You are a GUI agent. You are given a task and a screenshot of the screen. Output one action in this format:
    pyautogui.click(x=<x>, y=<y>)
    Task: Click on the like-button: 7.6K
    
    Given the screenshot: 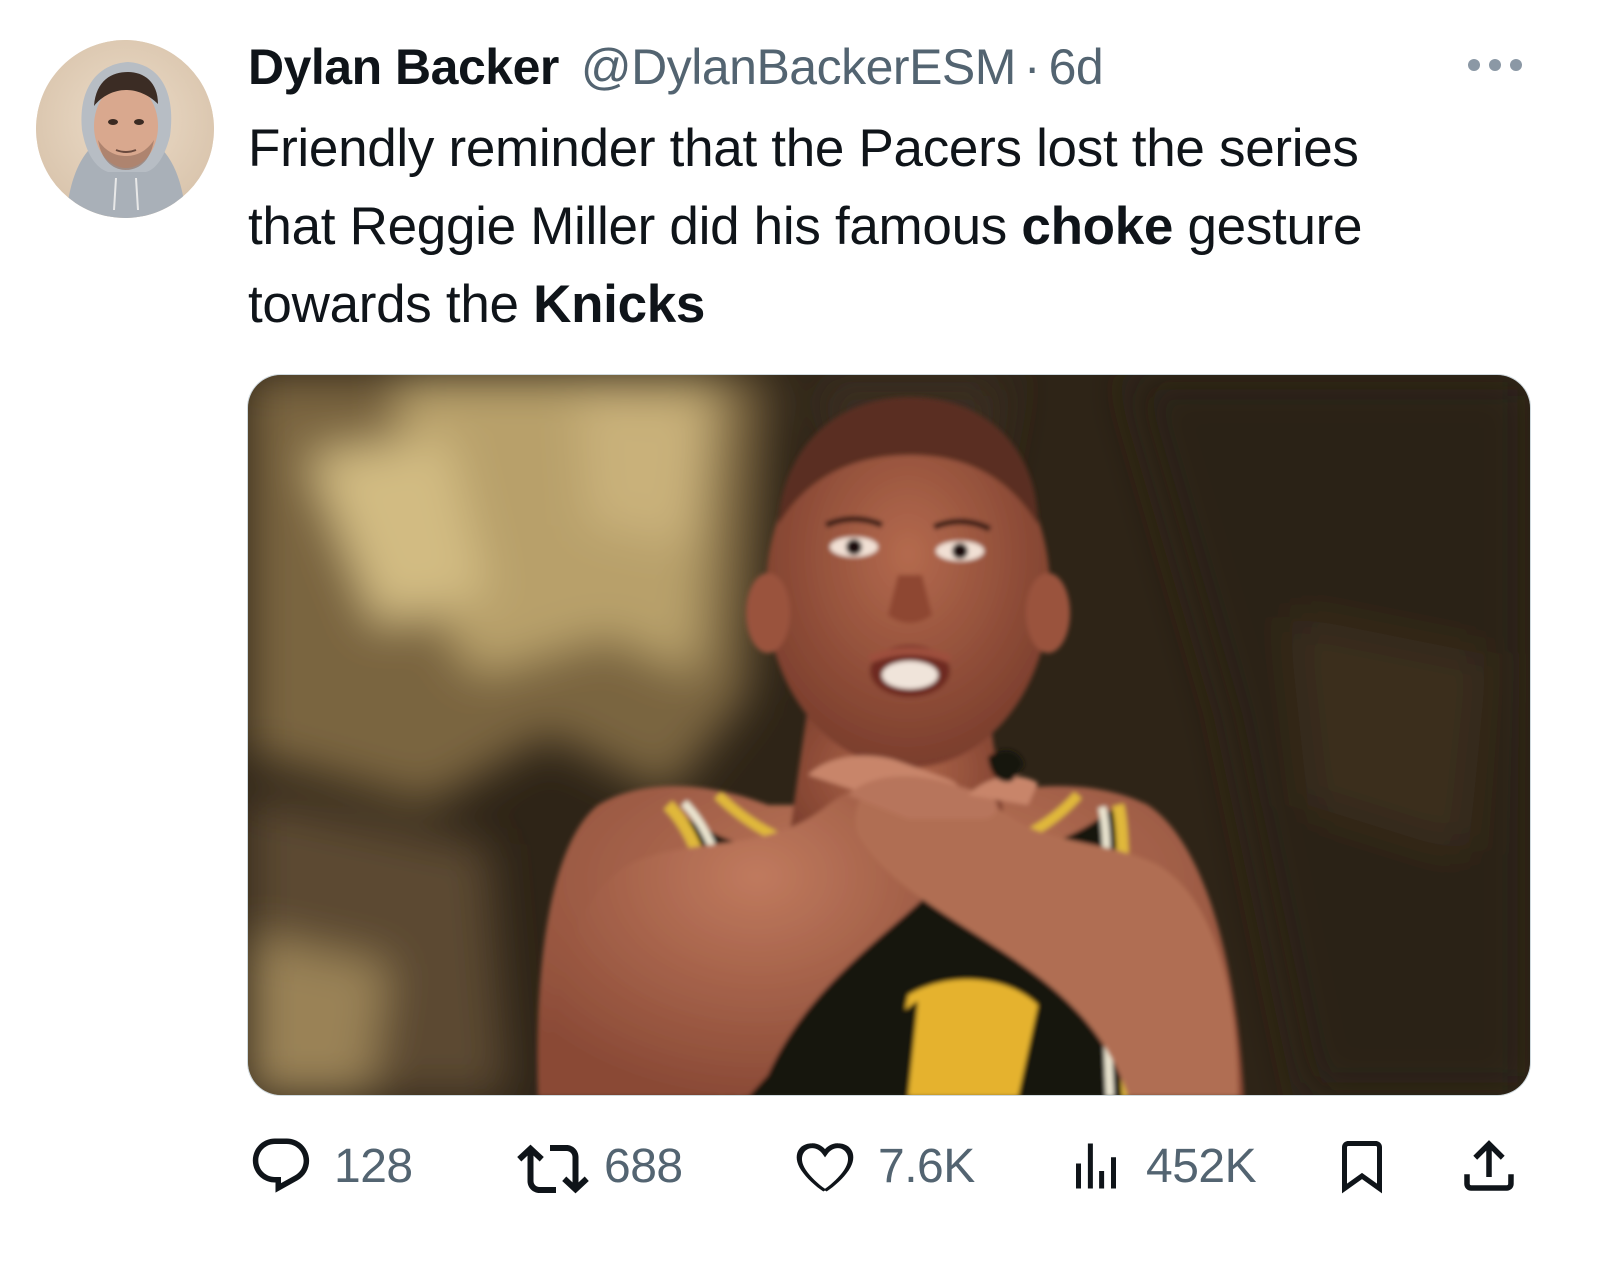 What is the action you would take?
    pyautogui.click(x=883, y=1166)
    